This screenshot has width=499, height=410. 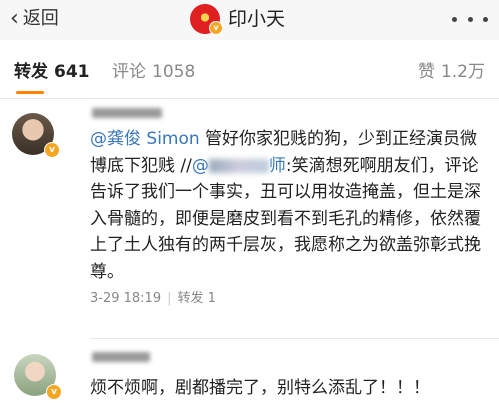 I want to click on page-title: 印小天, so click(x=257, y=19).